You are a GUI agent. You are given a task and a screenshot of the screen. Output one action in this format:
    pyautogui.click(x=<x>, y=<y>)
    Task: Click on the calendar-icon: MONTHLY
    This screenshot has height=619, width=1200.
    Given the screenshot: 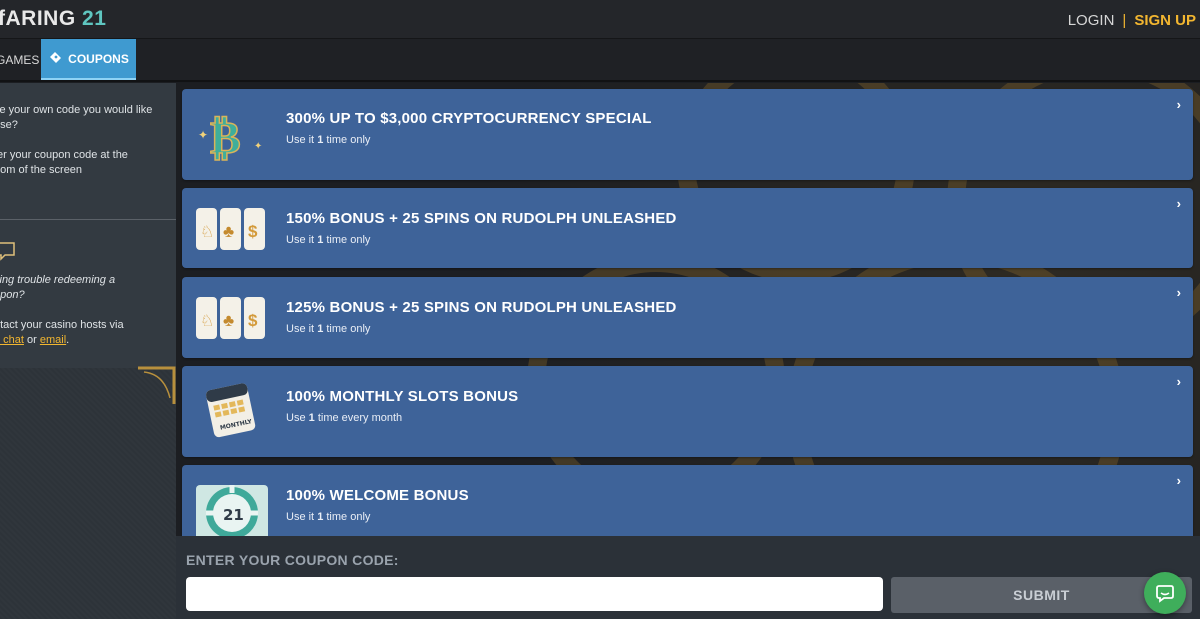 What is the action you would take?
    pyautogui.click(x=231, y=410)
    